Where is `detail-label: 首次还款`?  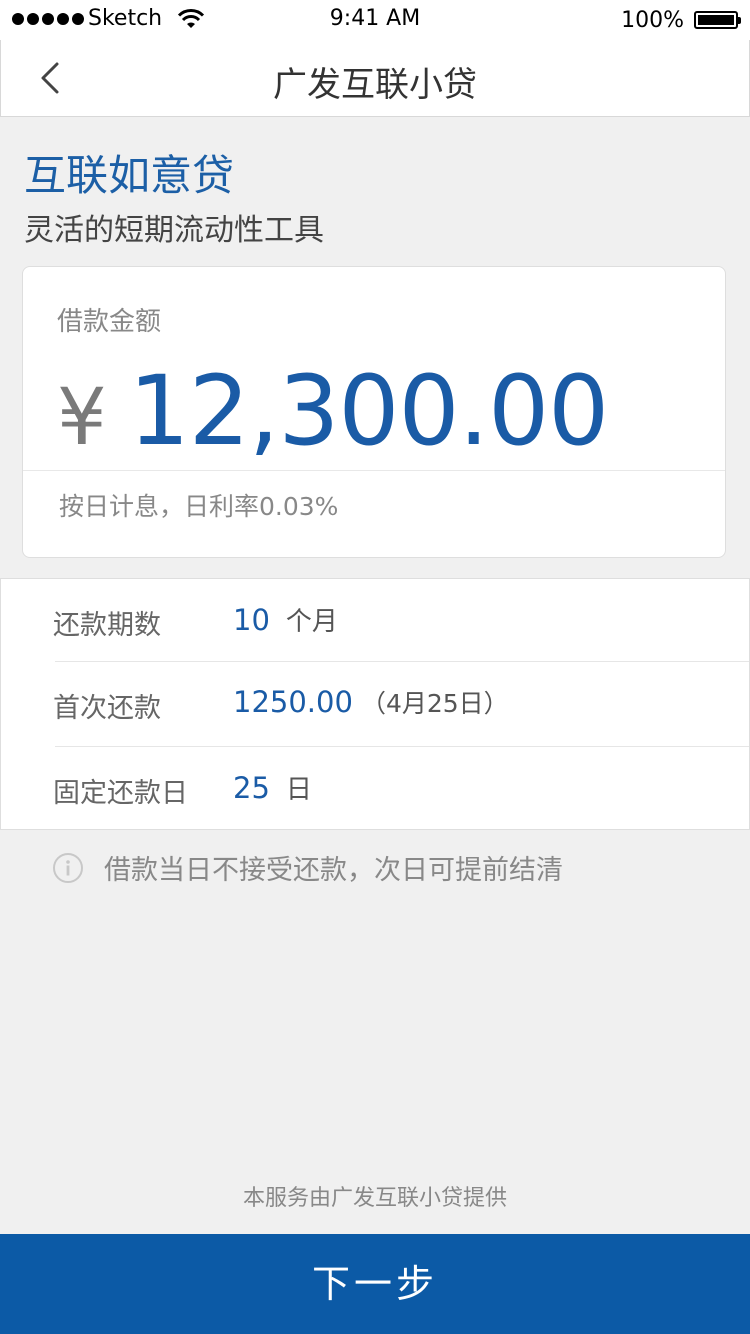
detail-label: 首次还款 is located at coordinates (107, 708).